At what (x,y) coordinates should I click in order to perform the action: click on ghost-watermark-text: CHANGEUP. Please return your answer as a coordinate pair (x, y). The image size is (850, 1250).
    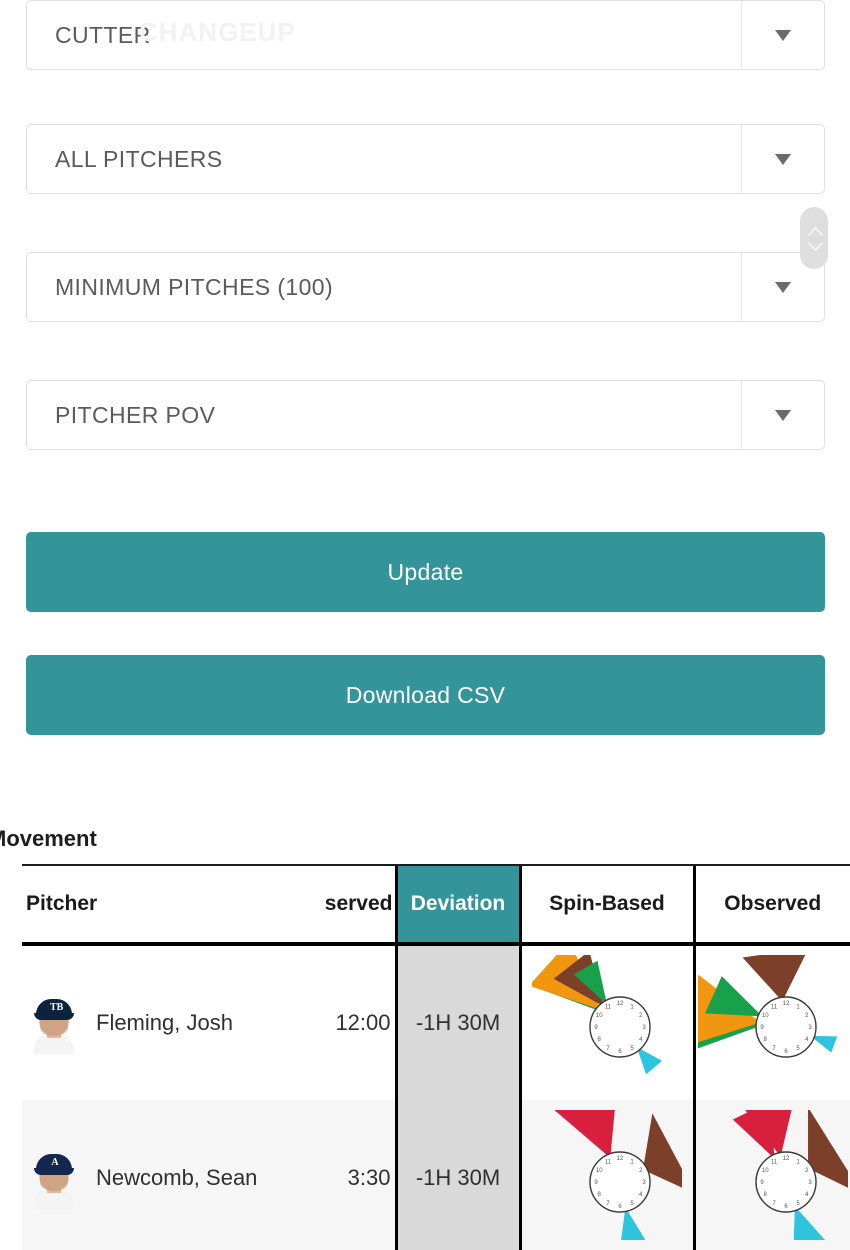
    Looking at the image, I should click on (217, 32).